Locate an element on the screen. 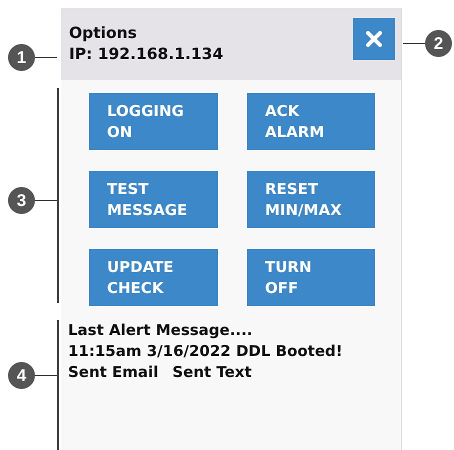 This screenshot has height=450, width=454. status-text: Sent Email is located at coordinates (113, 372).